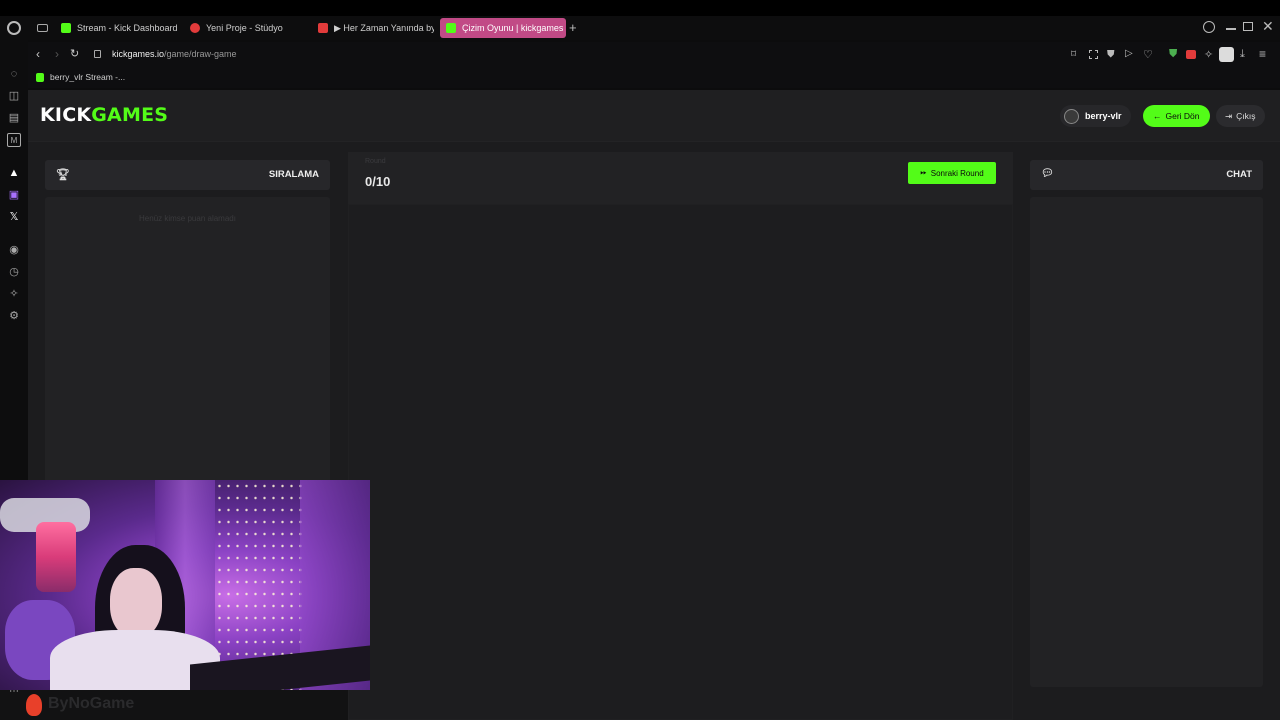 This screenshot has height=720, width=1280. What do you see at coordinates (127, 28) in the screenshot?
I see `tab-label: Stream - Kick Dashboard` at bounding box center [127, 28].